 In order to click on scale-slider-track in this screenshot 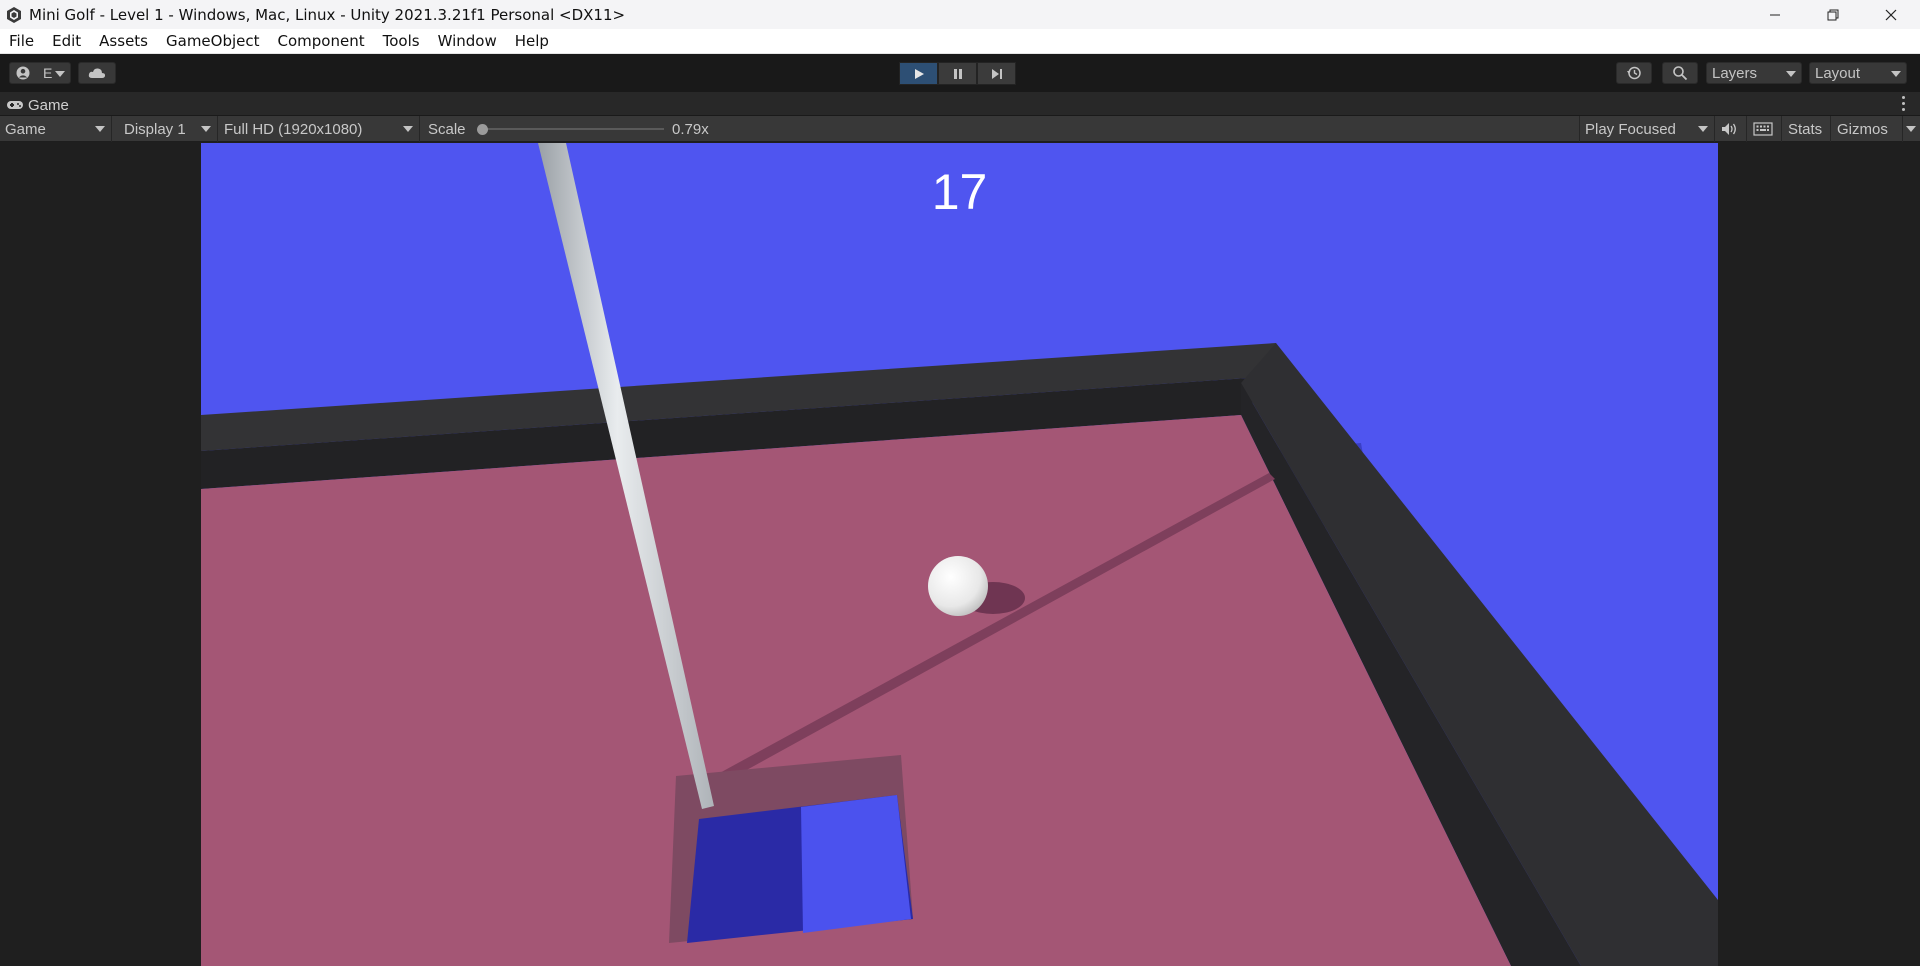, I will do `click(573, 129)`.